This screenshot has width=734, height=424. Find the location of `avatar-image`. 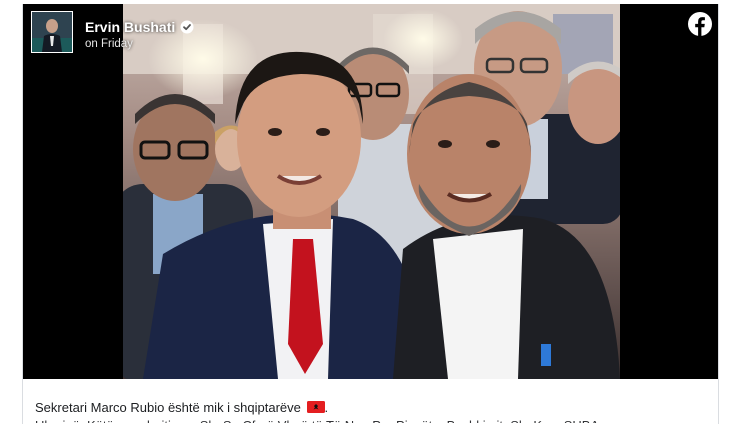

avatar-image is located at coordinates (52, 32).